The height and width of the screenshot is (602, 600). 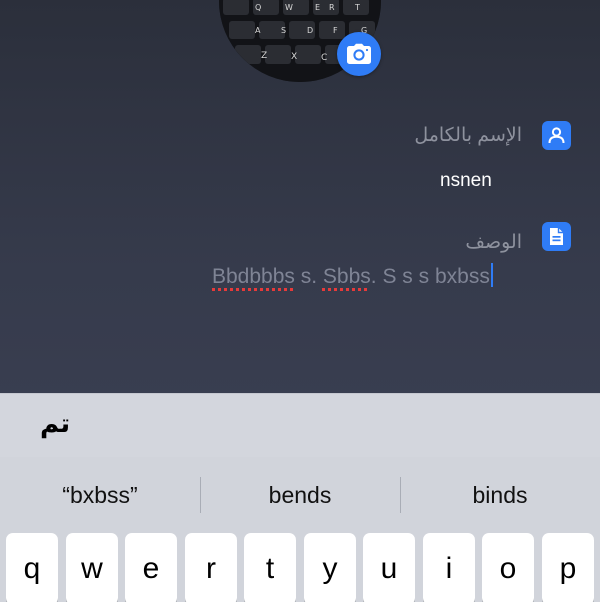 I want to click on document-icon, so click(x=556, y=236).